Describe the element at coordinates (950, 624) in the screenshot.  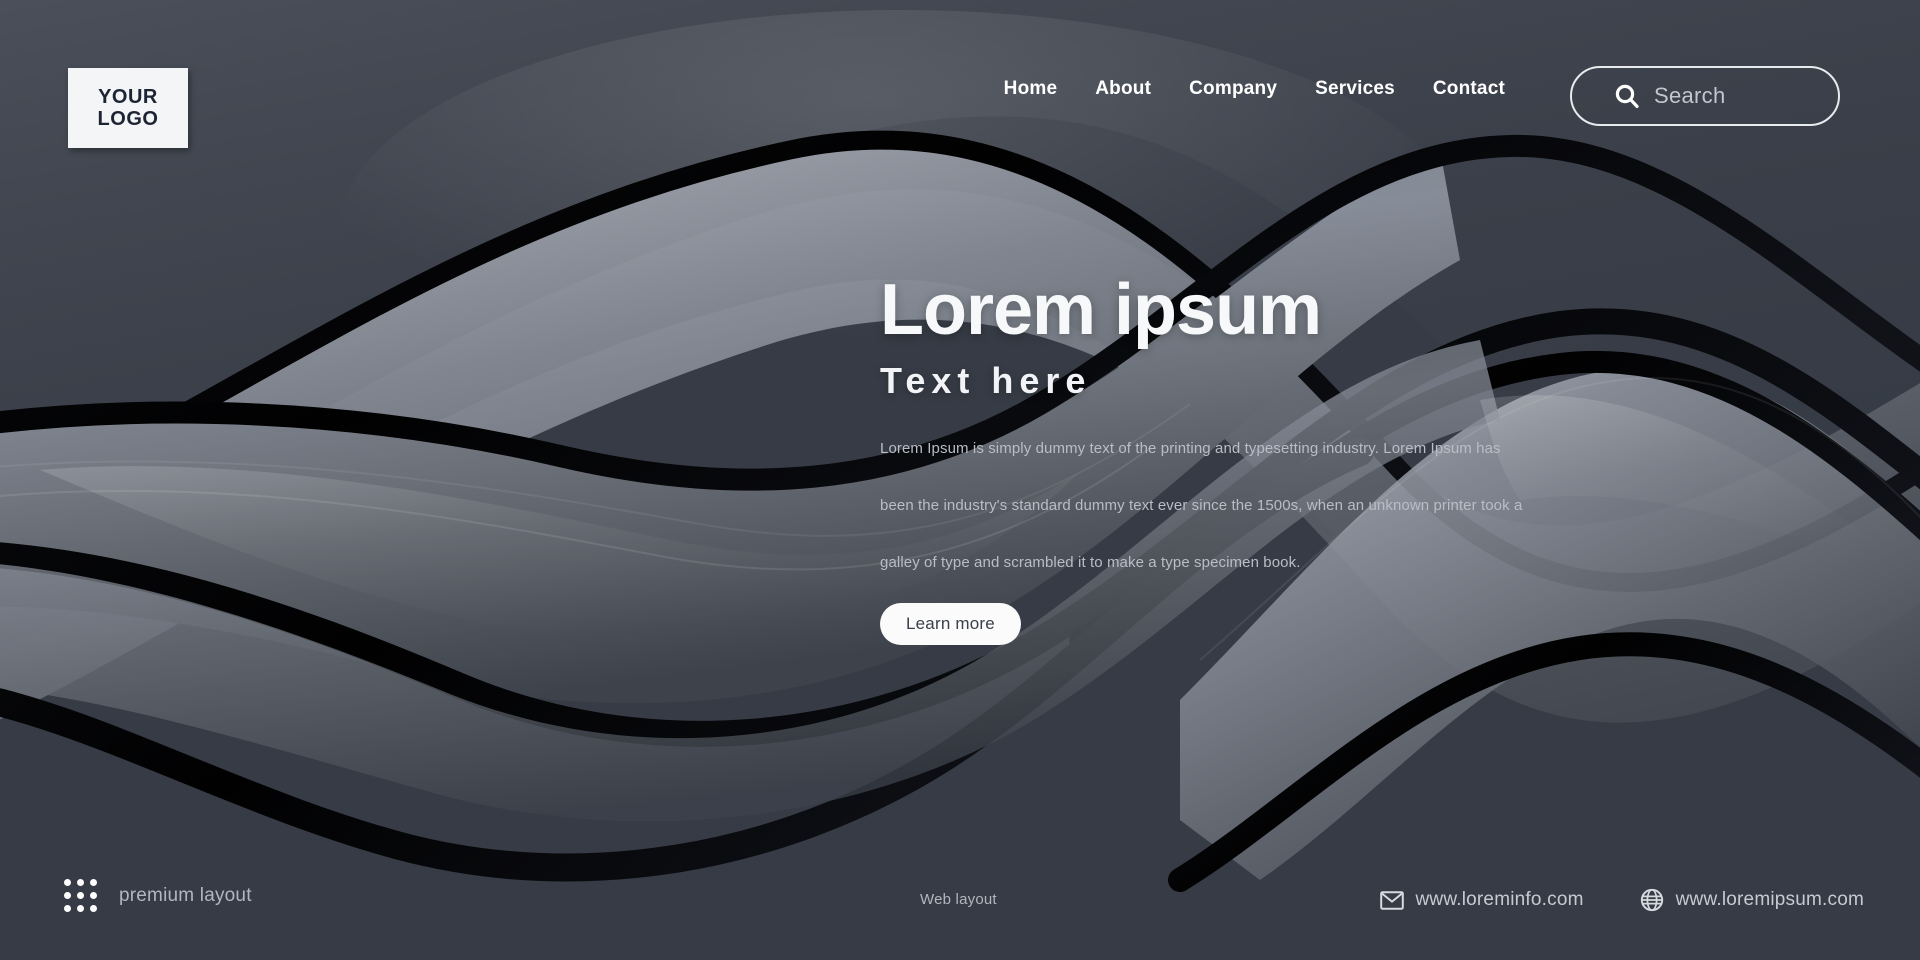
I see `learn-more-button: Learn more` at that location.